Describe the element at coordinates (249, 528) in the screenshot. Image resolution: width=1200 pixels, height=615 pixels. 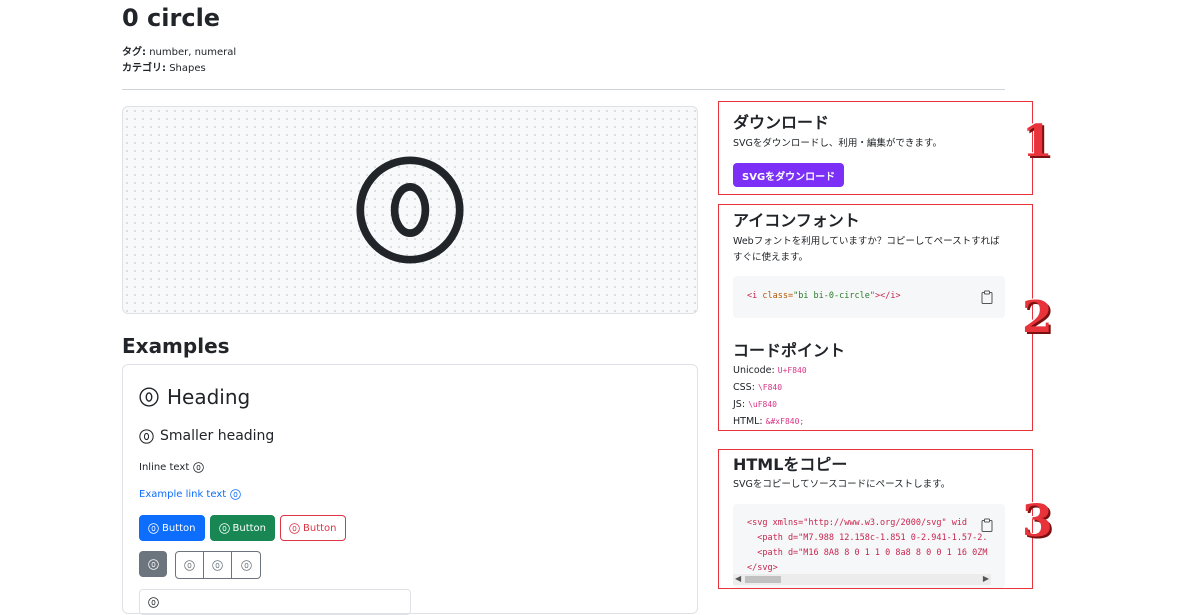
I see `success-button-label: Button` at that location.